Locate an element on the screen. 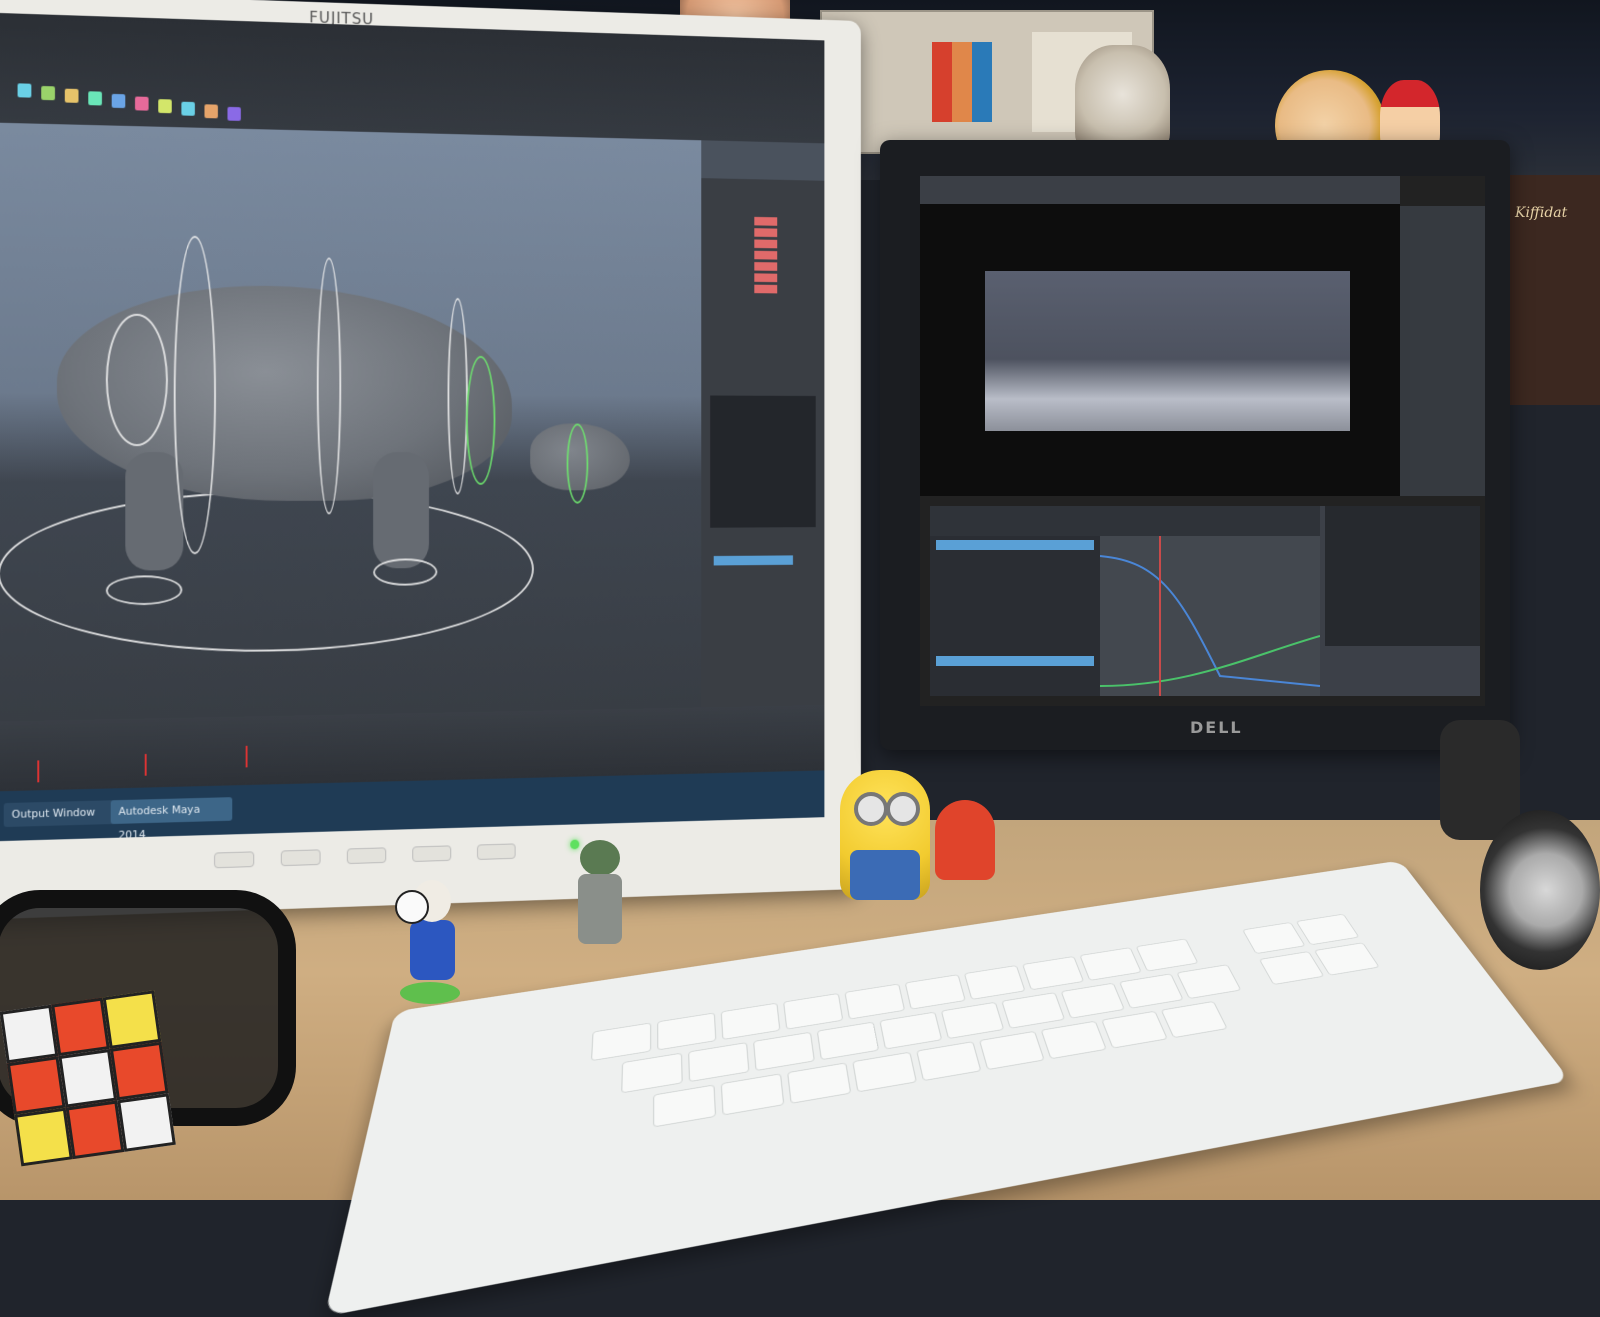  render-view-window is located at coordinates (1160, 336).